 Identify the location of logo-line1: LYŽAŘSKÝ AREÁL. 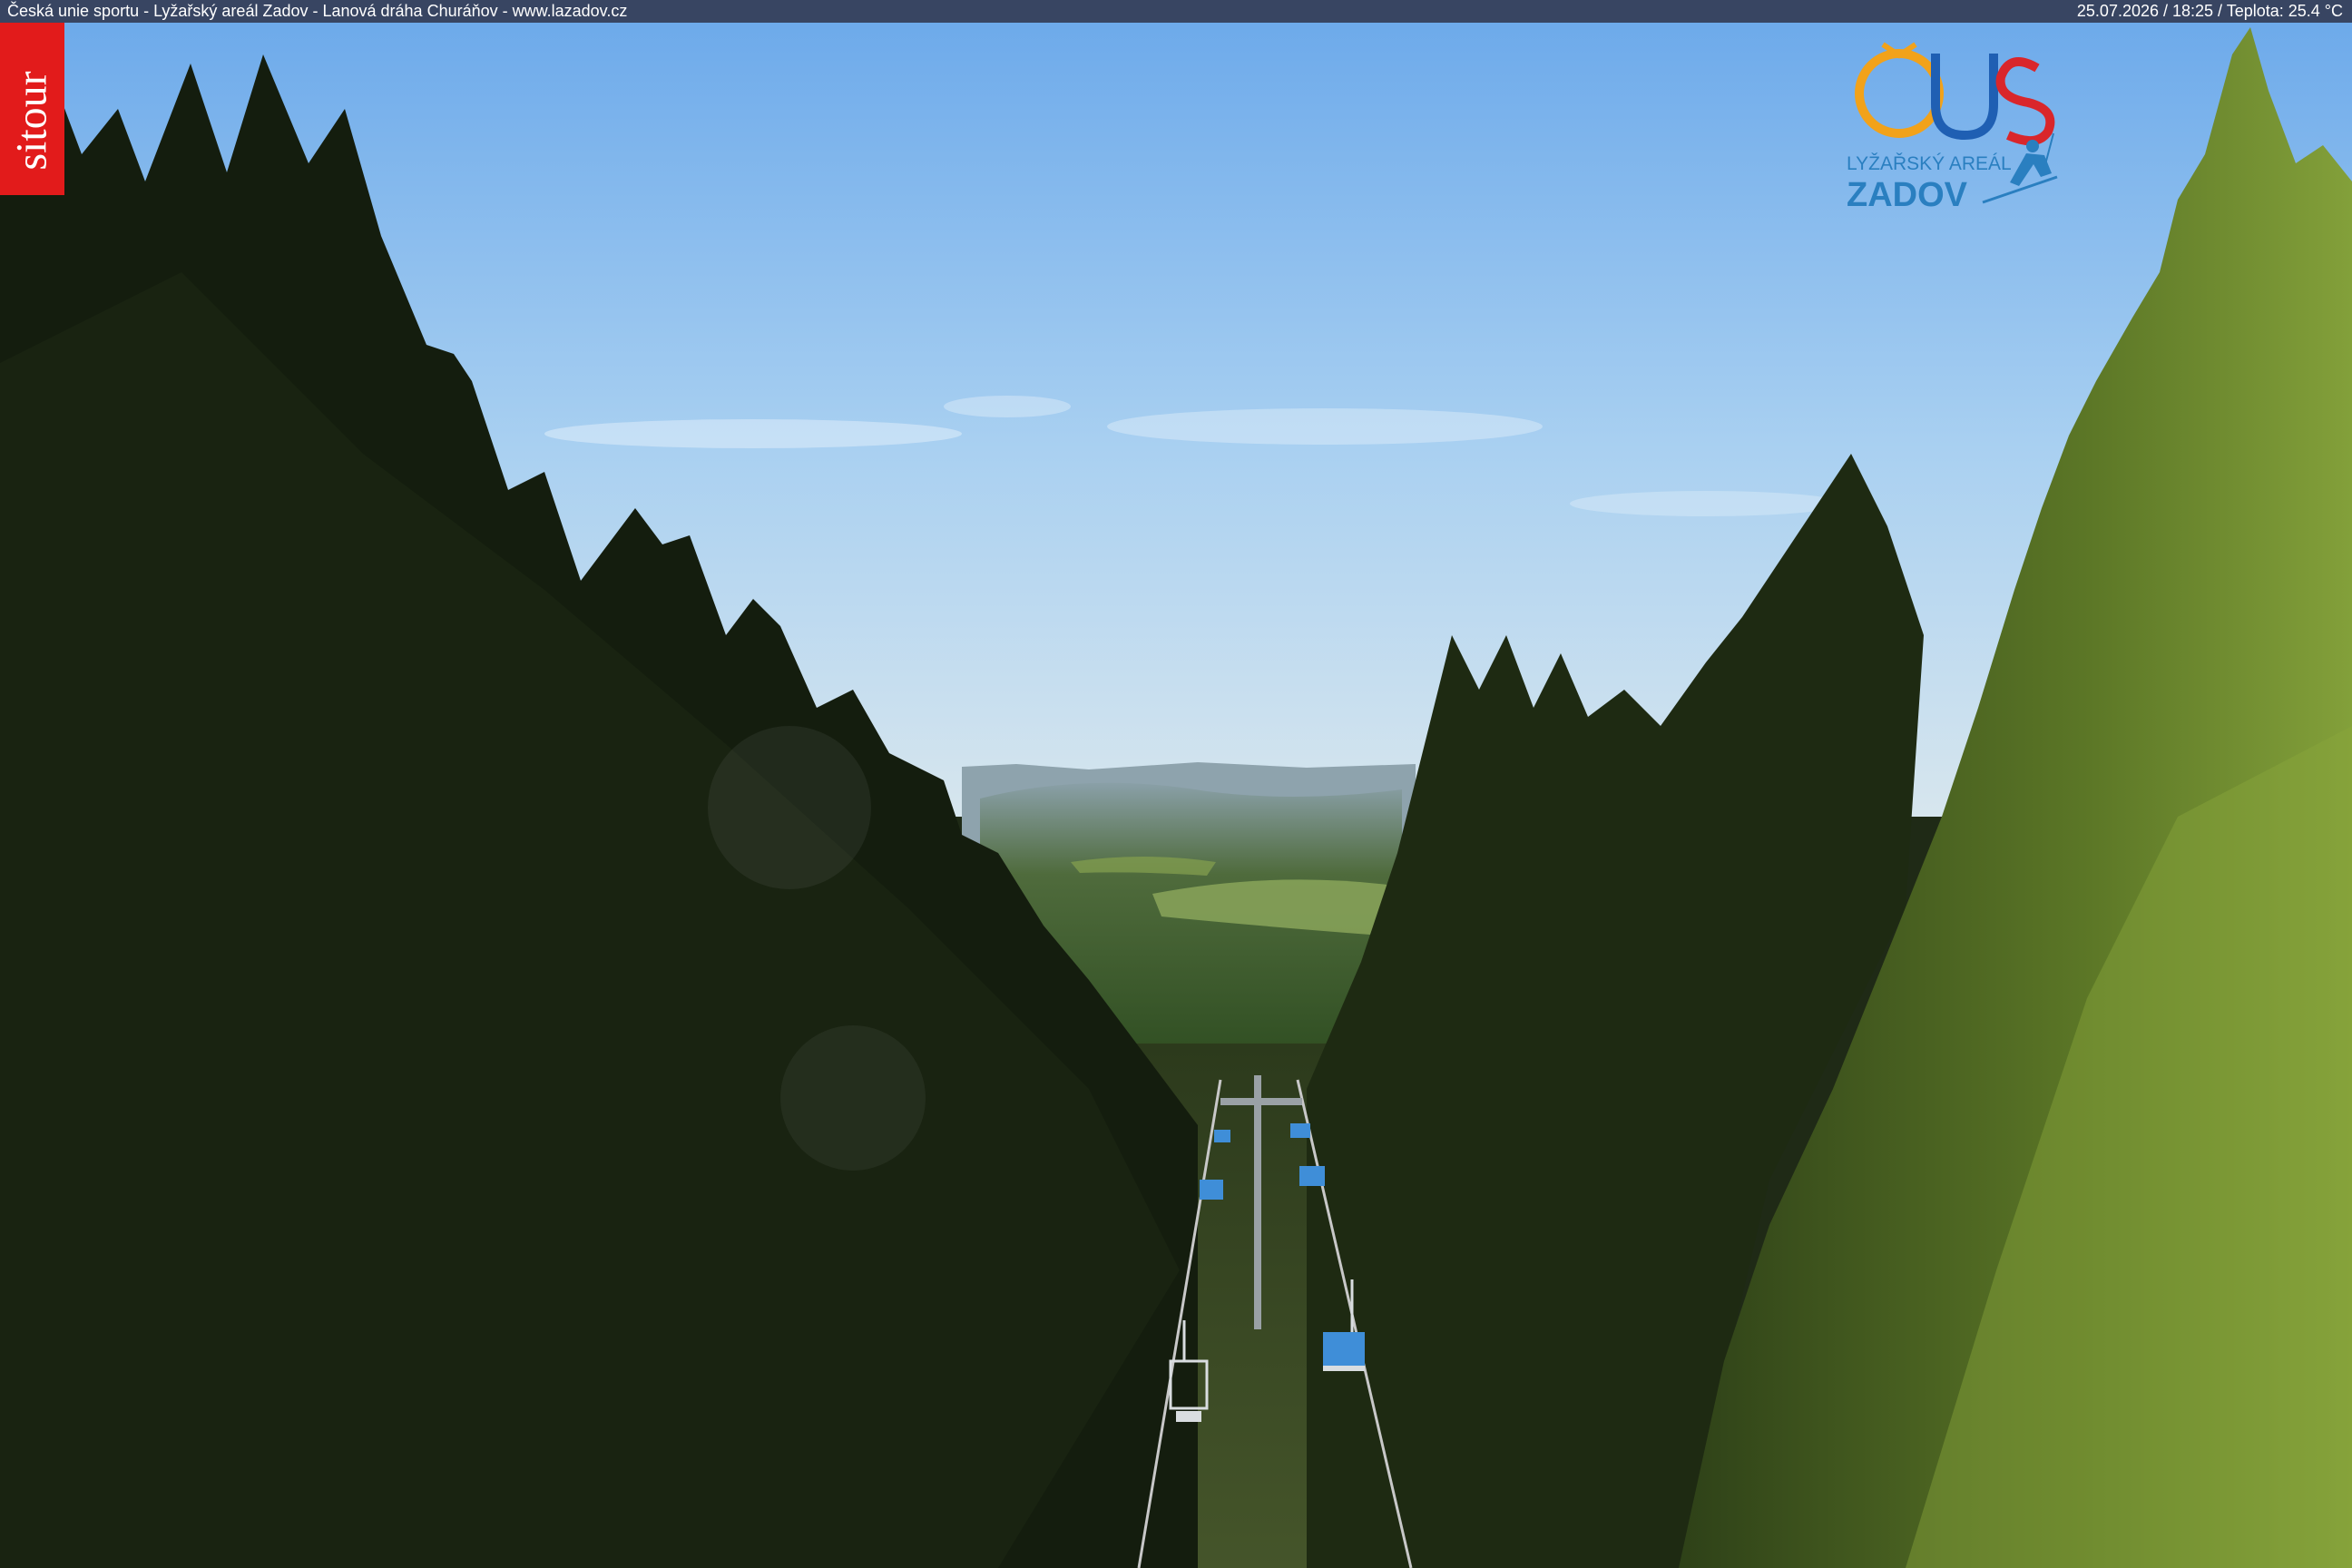
(1929, 163).